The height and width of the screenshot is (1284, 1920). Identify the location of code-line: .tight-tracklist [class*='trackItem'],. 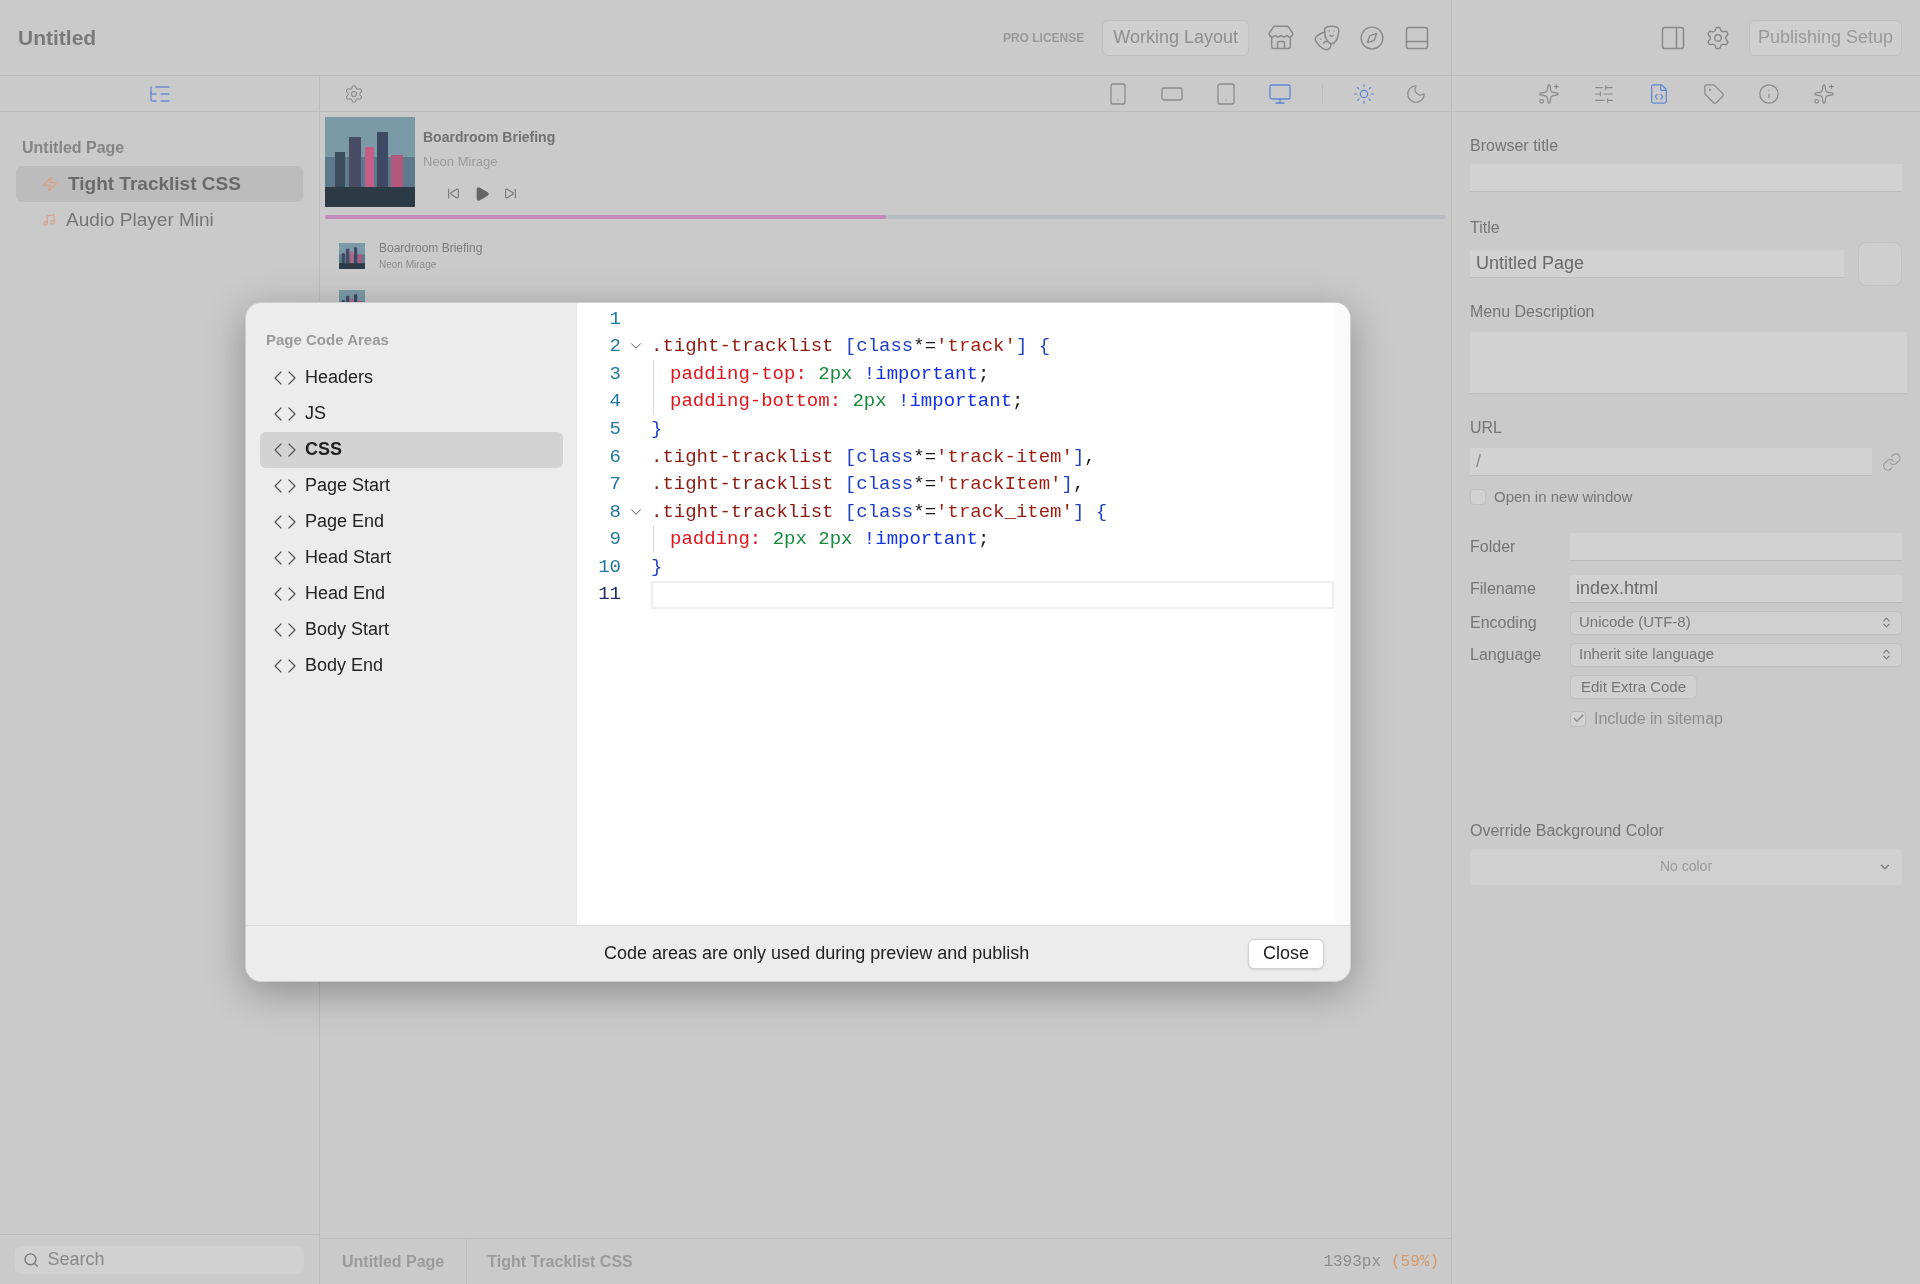
(868, 485).